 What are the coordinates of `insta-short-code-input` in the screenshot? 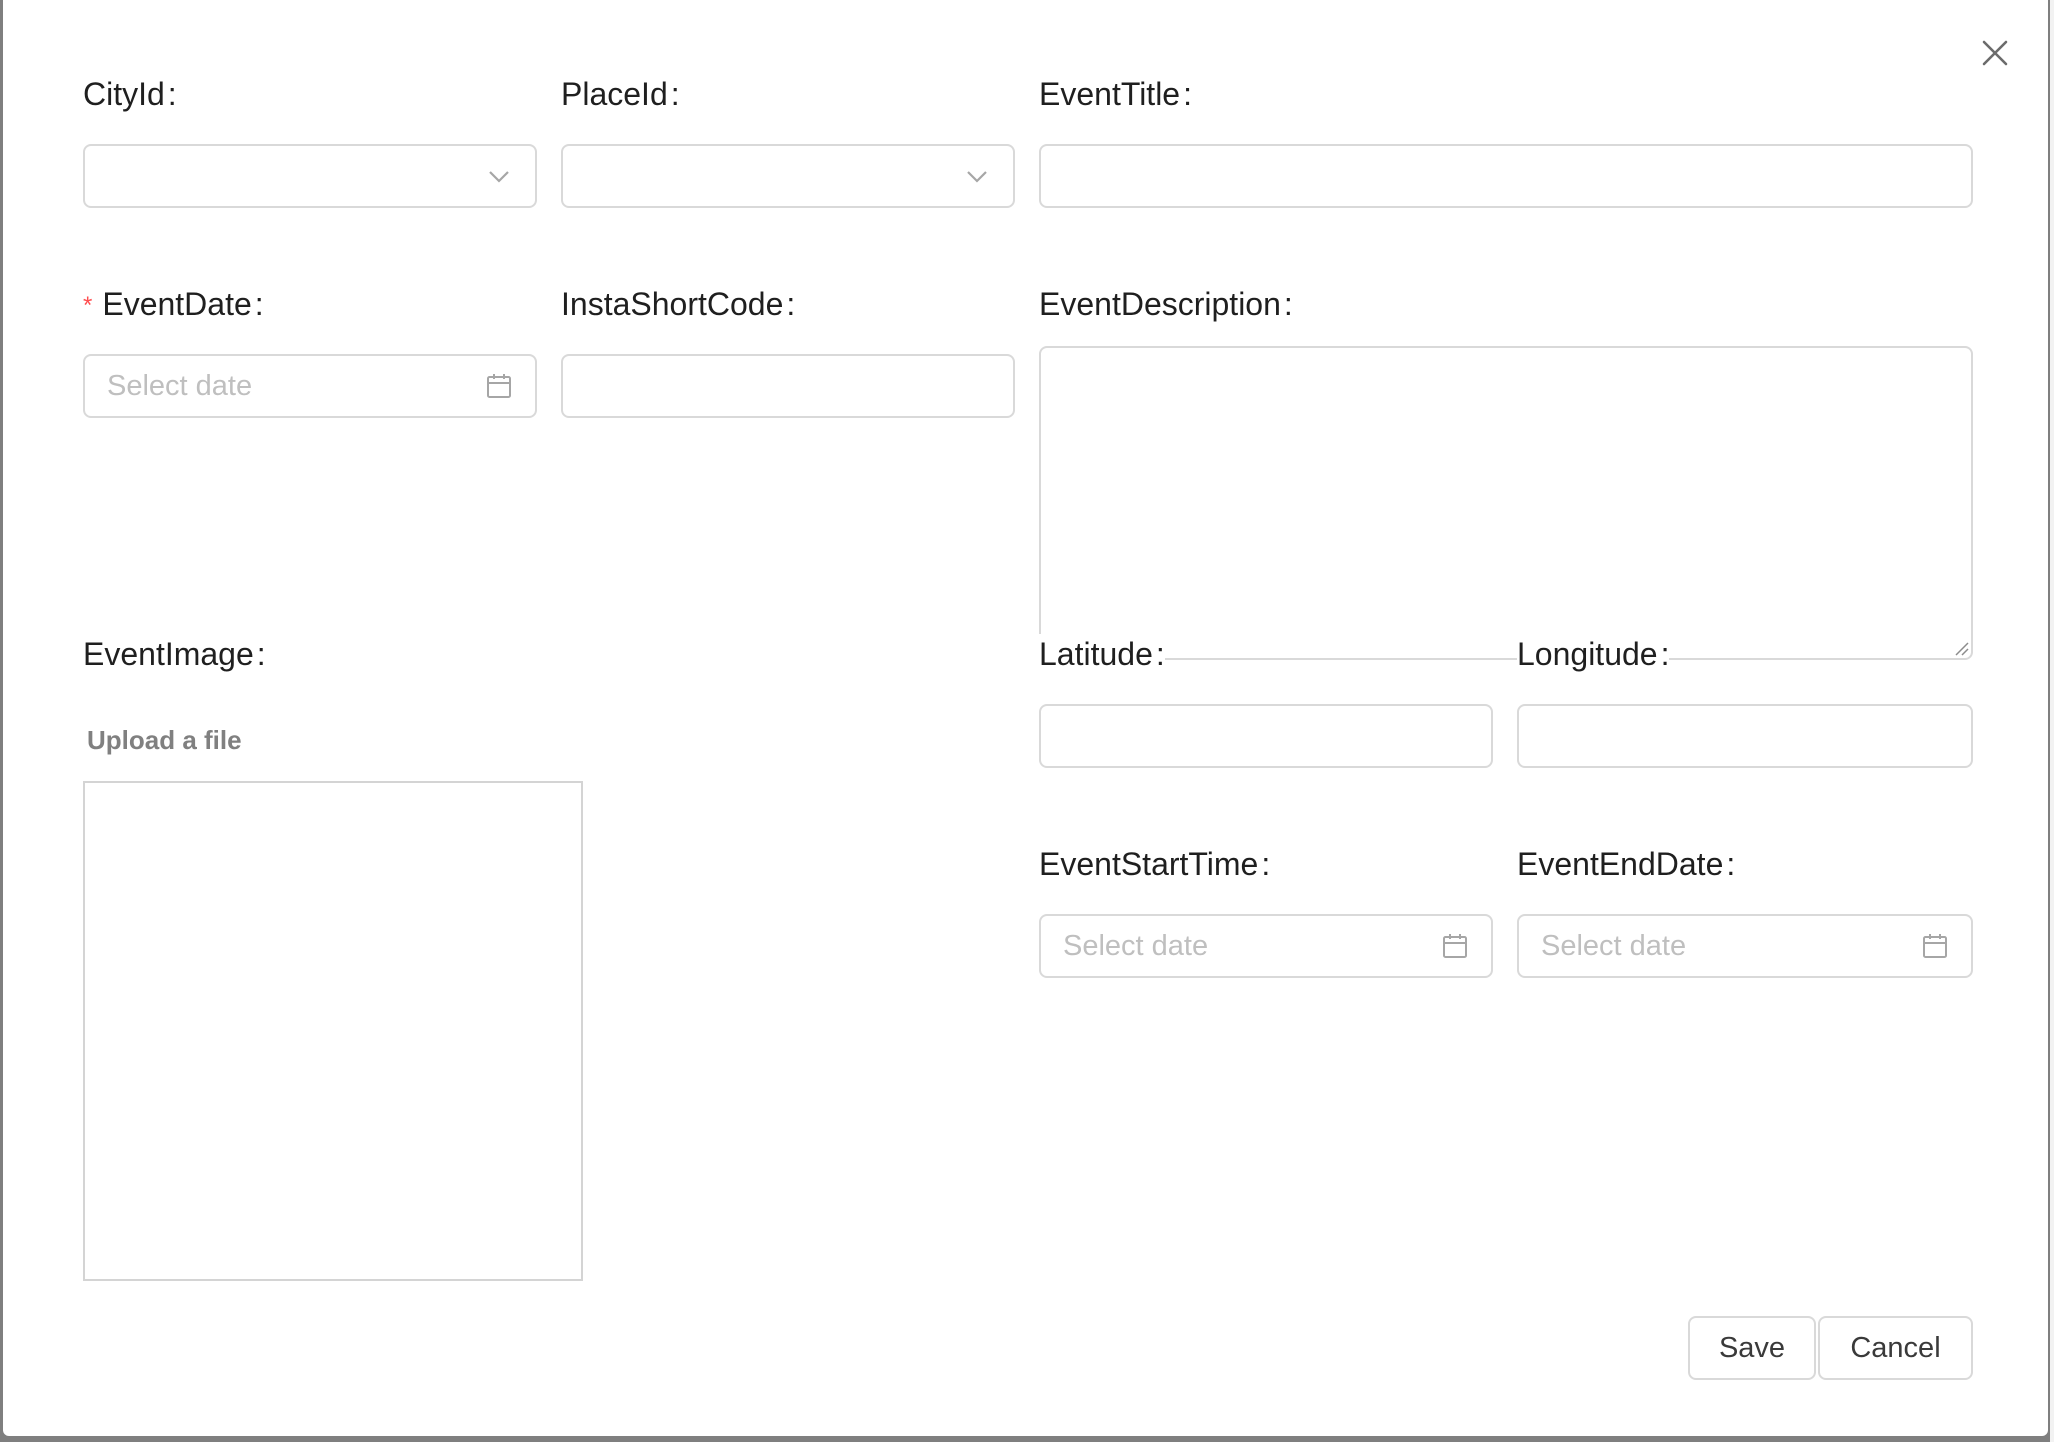 It's located at (788, 386).